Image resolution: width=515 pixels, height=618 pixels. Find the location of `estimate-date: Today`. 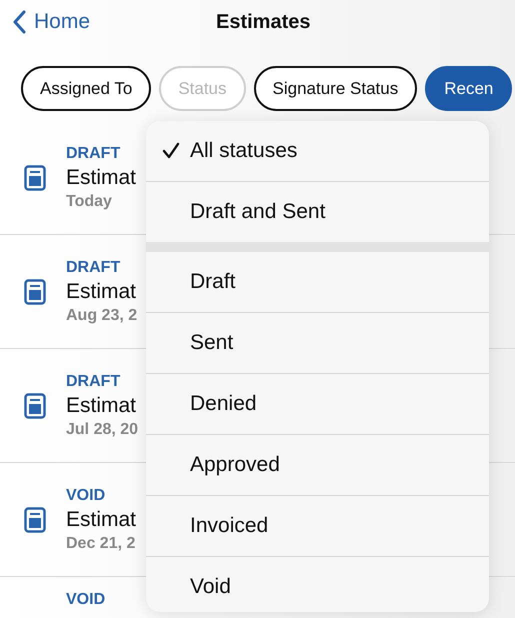

estimate-date: Today is located at coordinates (89, 201).